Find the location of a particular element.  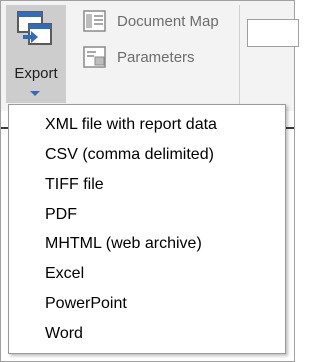

chevron-down-icon is located at coordinates (35, 93).